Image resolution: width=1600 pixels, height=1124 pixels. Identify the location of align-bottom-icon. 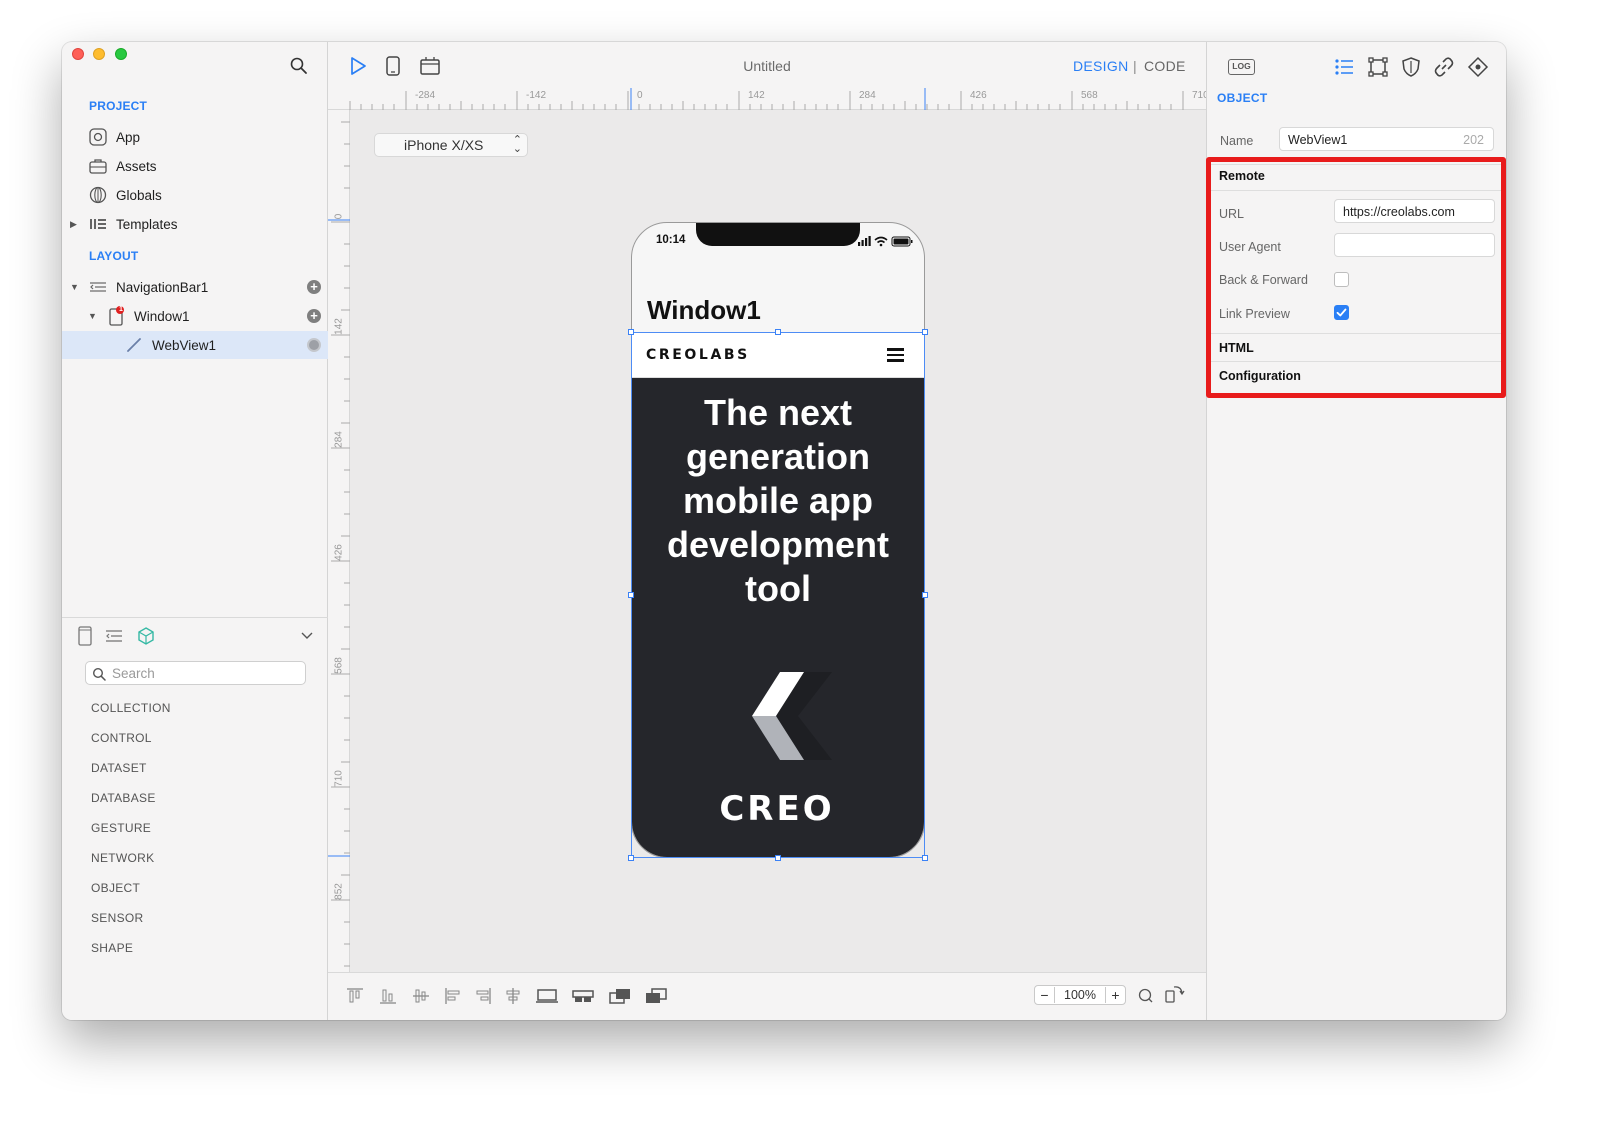
(388, 996).